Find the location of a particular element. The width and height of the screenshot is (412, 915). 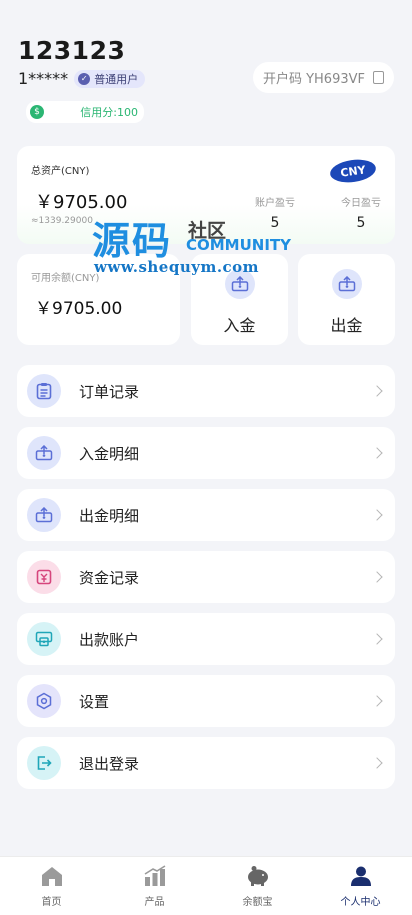

tab-personal-center: 个人中心 is located at coordinates (360, 886).